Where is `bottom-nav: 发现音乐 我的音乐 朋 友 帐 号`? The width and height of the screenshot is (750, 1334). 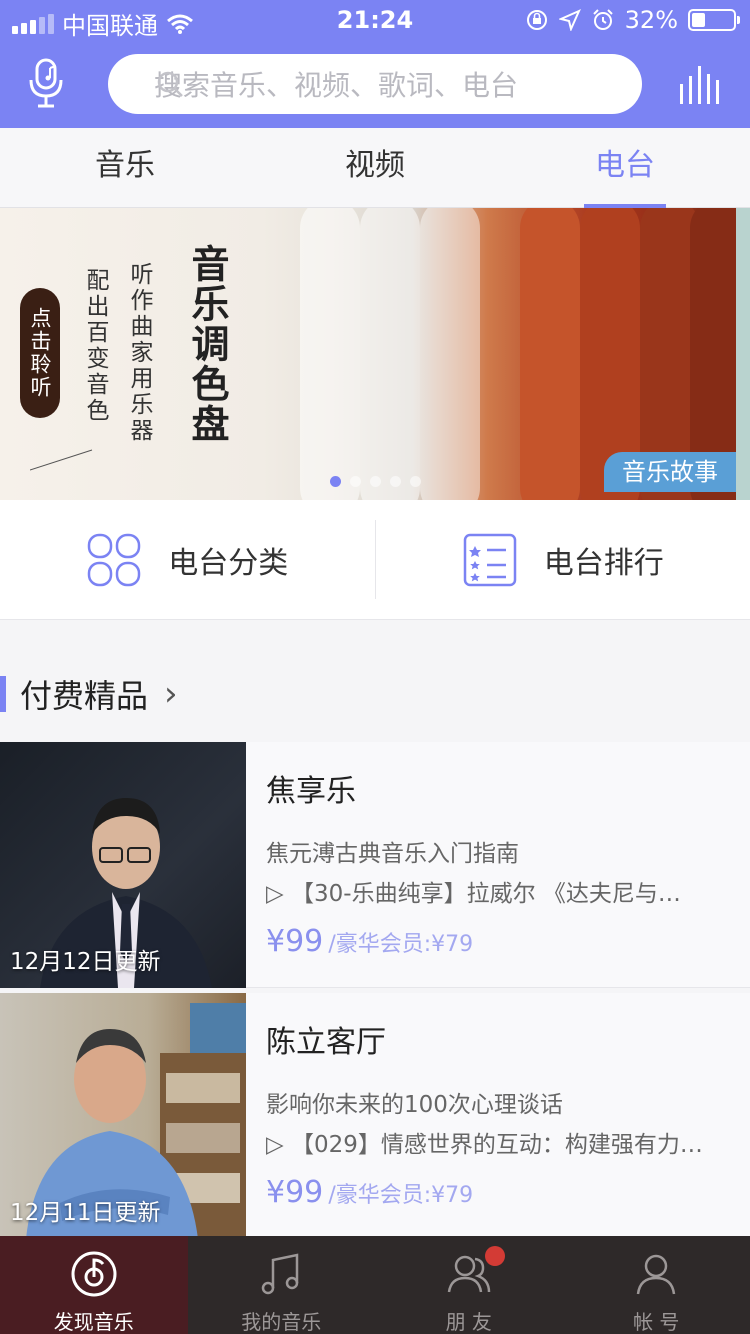
bottom-nav: 发现音乐 我的音乐 朋 友 帐 号 is located at coordinates (375, 1285).